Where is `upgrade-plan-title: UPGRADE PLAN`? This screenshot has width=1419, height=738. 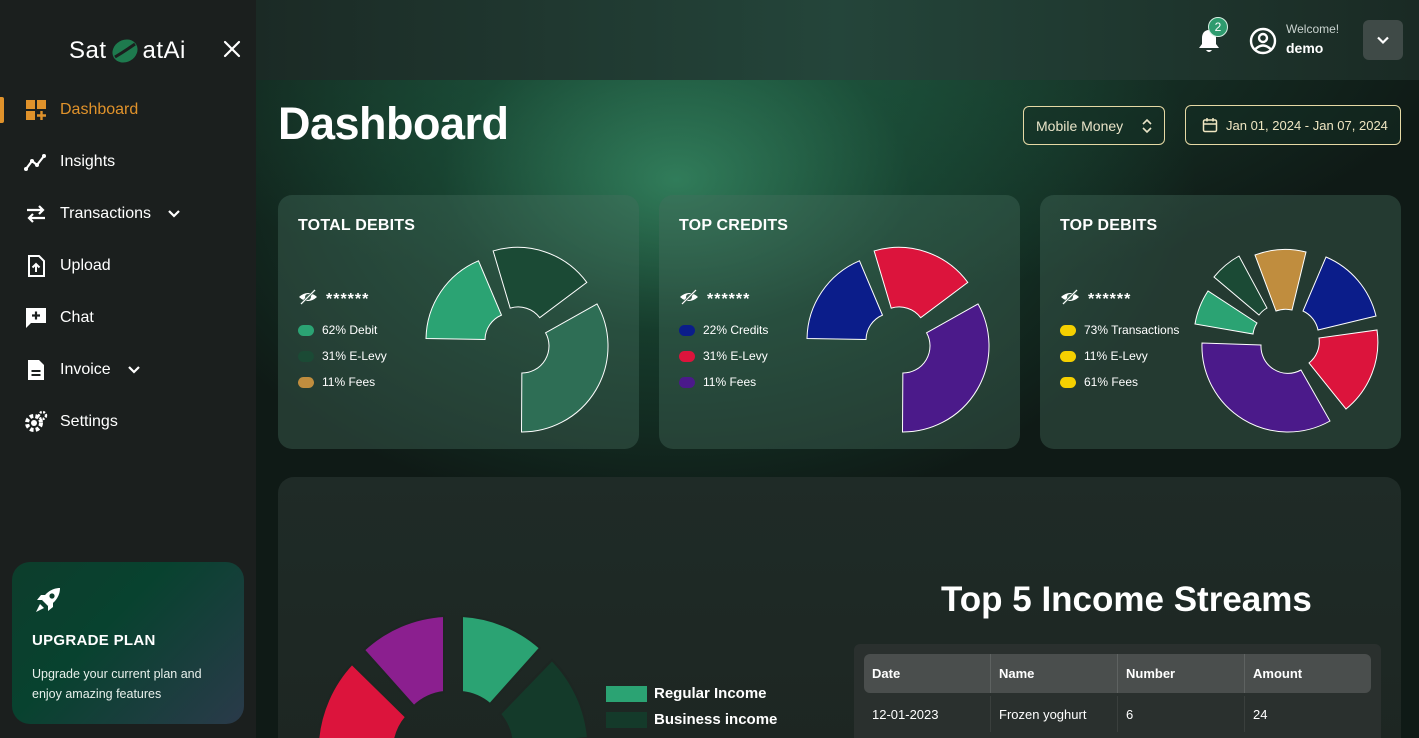 upgrade-plan-title: UPGRADE PLAN is located at coordinates (94, 640).